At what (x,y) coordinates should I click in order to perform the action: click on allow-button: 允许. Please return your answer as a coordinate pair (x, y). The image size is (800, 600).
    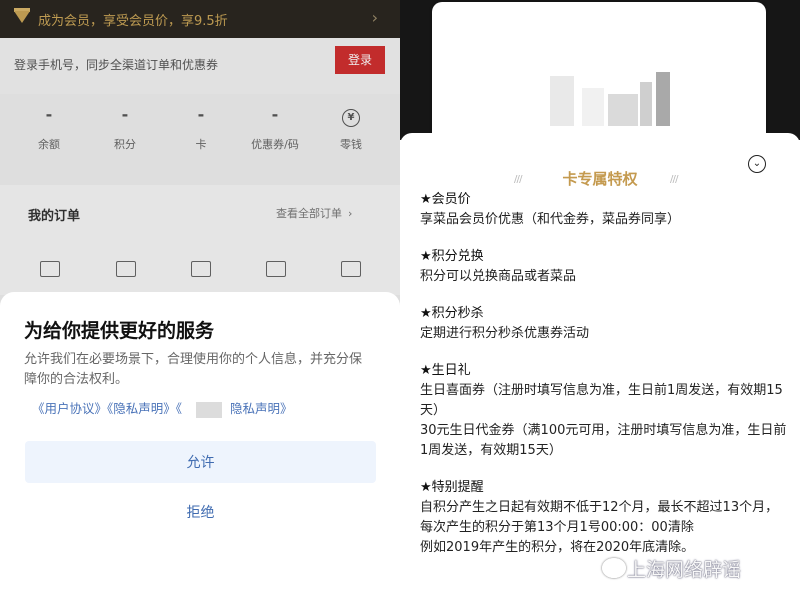
    Looking at the image, I should click on (200, 462).